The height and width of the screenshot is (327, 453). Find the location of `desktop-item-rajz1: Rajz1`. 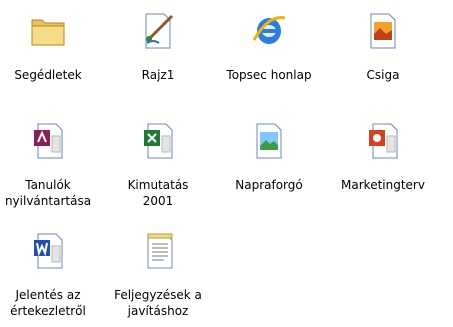

desktop-item-rajz1: Rajz1 is located at coordinates (158, 46).